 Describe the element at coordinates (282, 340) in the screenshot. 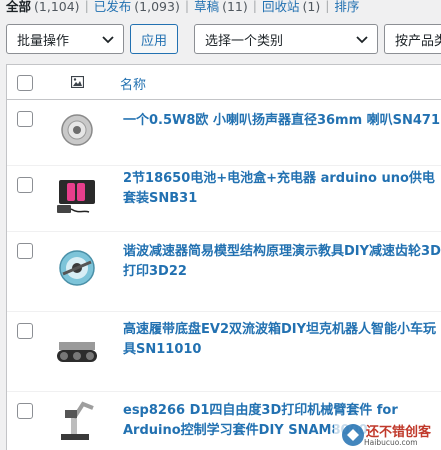

I see `product-title-link: 高速履带底盘EV2双流波箱DIY坦克机器人智能小车玩具SN11010` at that location.